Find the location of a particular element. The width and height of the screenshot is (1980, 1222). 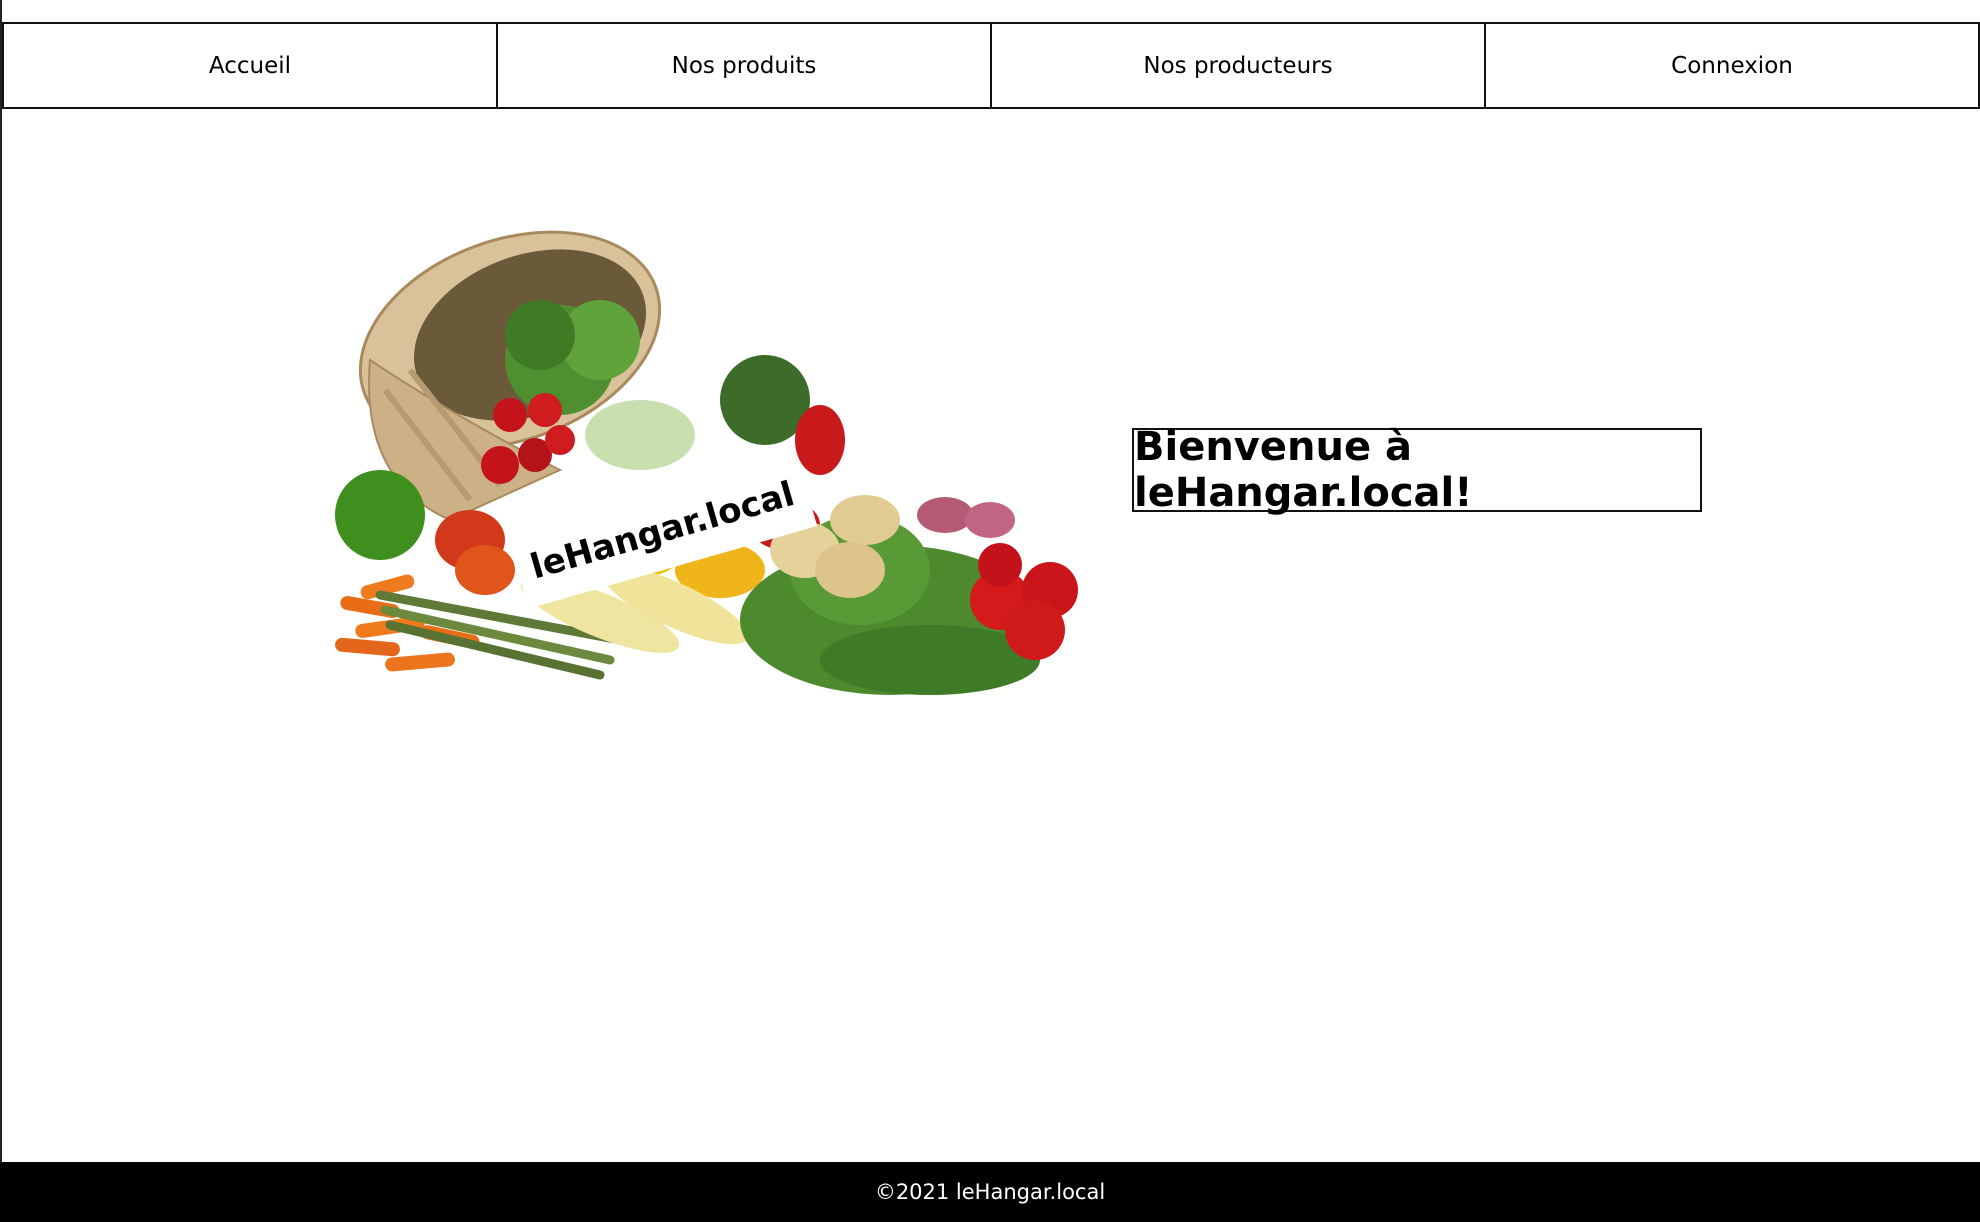

footer: ©2021 leHangar.local is located at coordinates (990, 1192).